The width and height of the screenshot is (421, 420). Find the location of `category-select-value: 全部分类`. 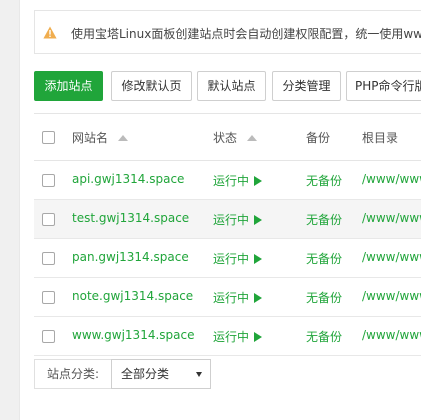

category-select-value: 全部分类 is located at coordinates (145, 374).